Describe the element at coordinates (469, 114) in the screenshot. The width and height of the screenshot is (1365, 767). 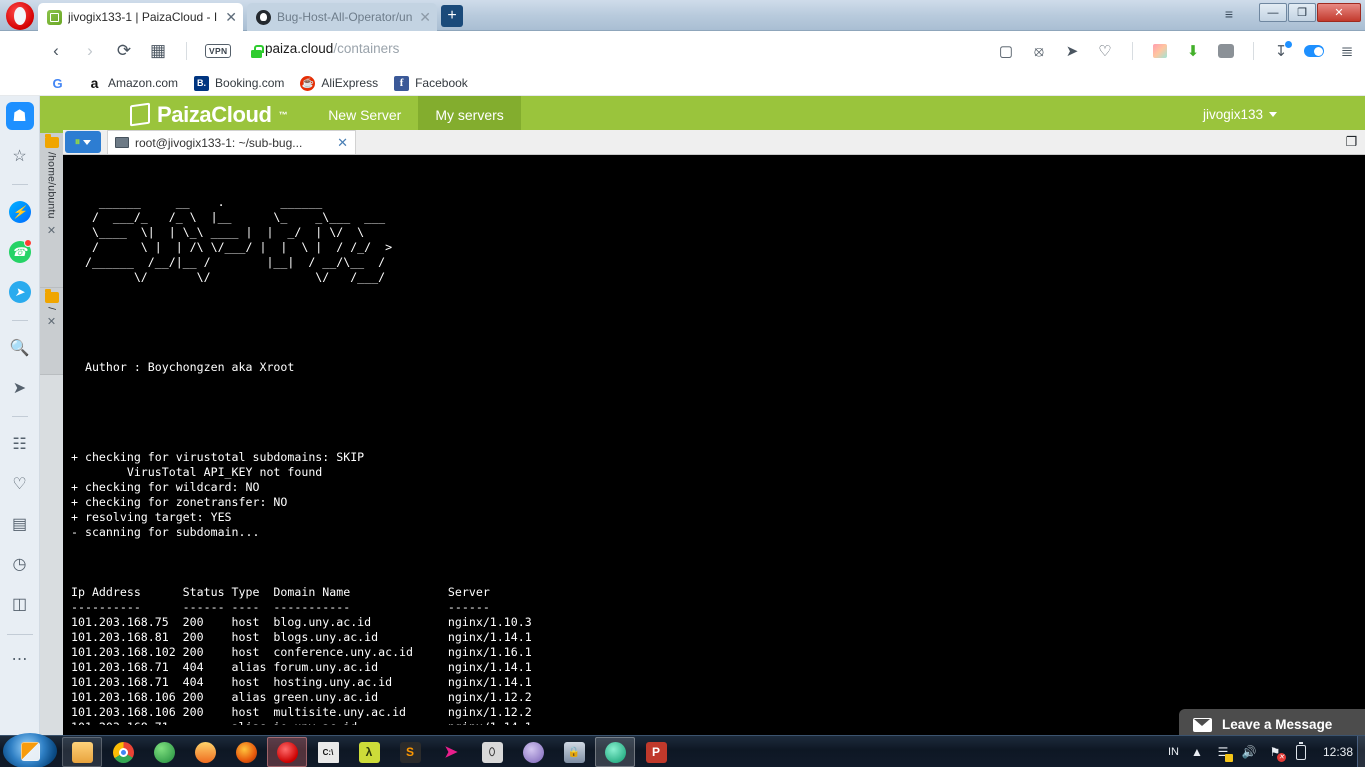
I see `nav-my-servers: My servers` at that location.